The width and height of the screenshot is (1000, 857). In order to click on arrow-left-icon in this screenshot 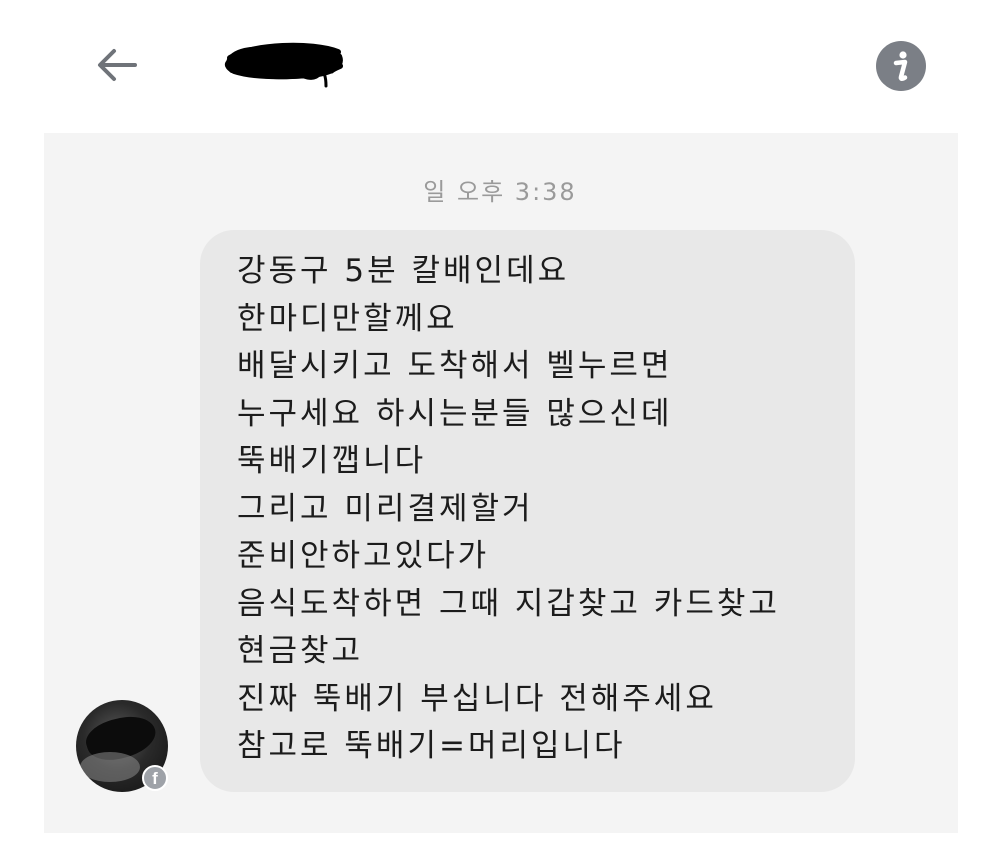, I will do `click(117, 65)`.